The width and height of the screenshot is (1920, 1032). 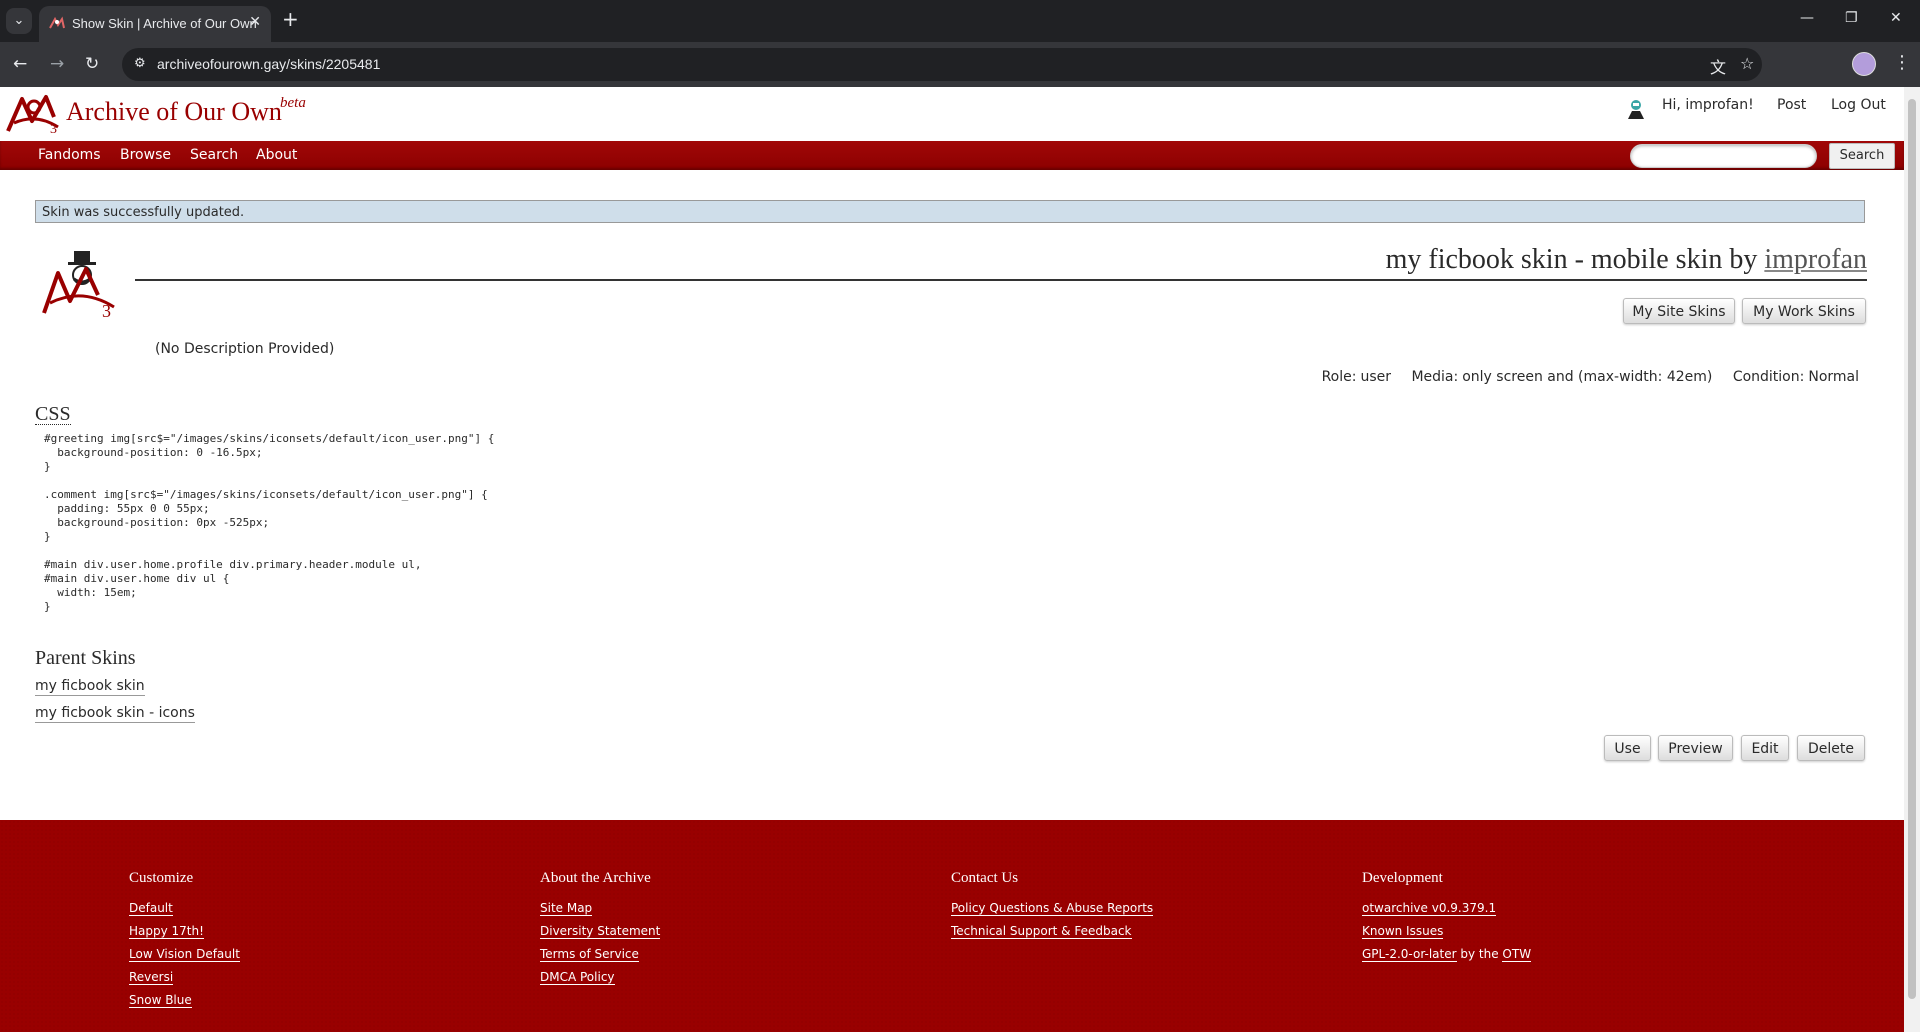 I want to click on license-link: GPL-2.0-or-later, so click(x=1409, y=954).